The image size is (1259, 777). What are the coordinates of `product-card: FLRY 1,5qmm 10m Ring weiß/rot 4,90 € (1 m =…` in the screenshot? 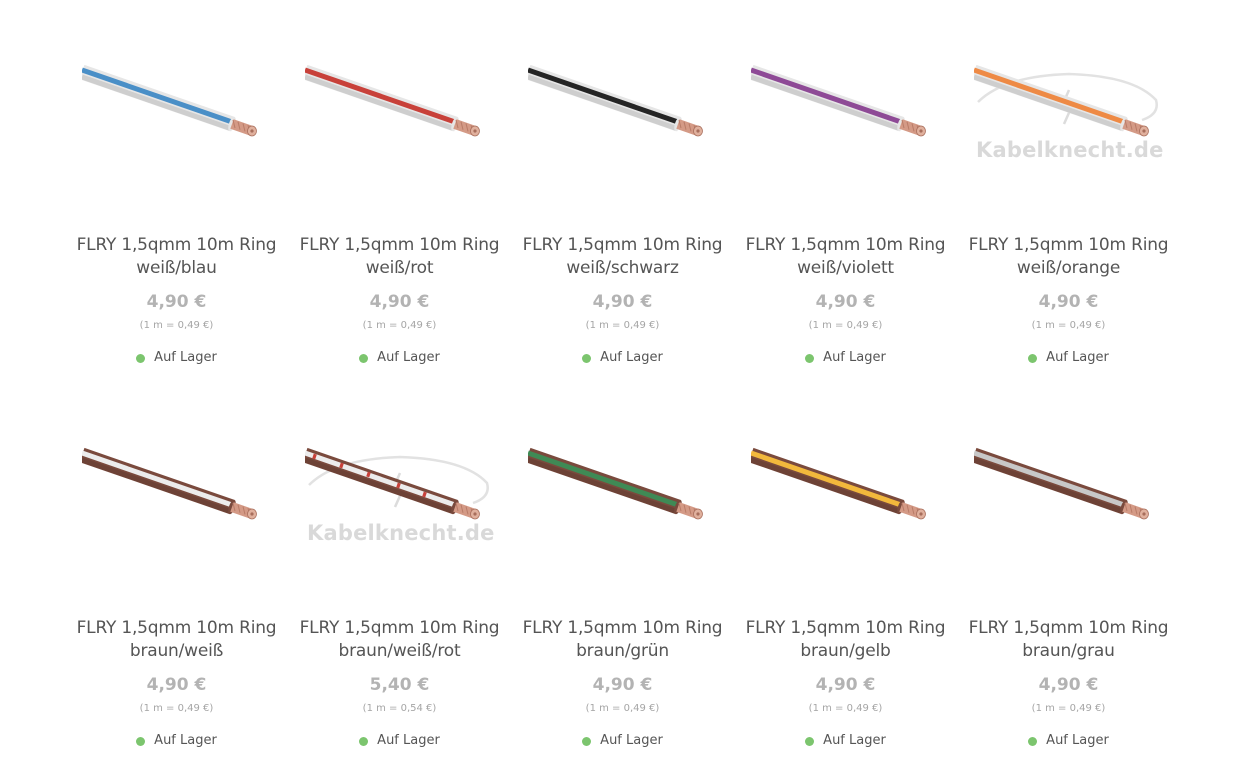 It's located at (399, 231).